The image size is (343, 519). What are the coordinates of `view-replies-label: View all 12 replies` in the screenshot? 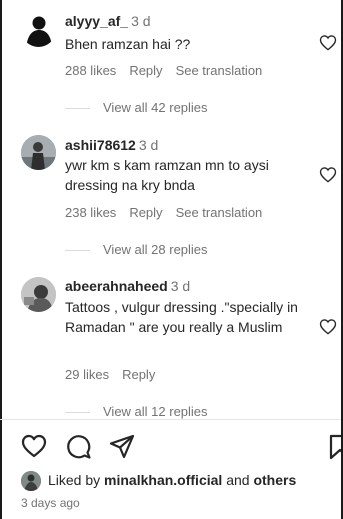 It's located at (155, 411).